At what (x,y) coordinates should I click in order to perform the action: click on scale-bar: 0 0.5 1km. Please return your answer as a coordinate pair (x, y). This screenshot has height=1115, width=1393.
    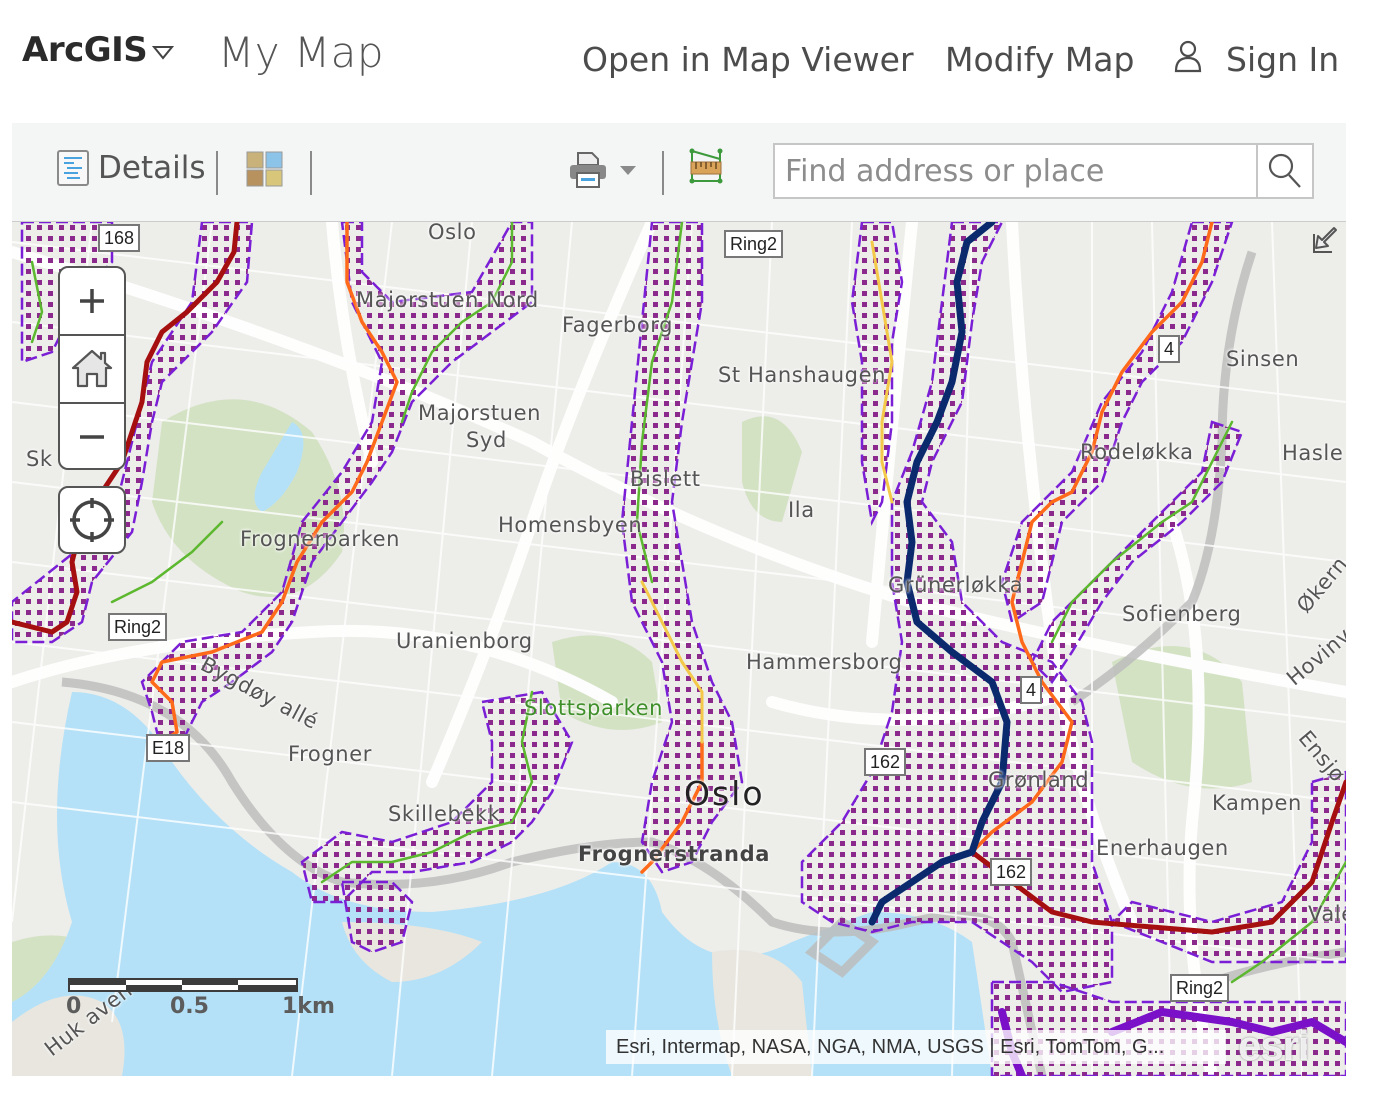
    Looking at the image, I should click on (200, 1006).